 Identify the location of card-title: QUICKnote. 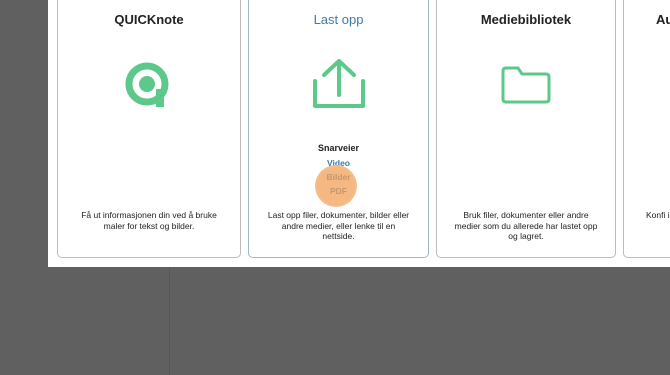
(149, 19).